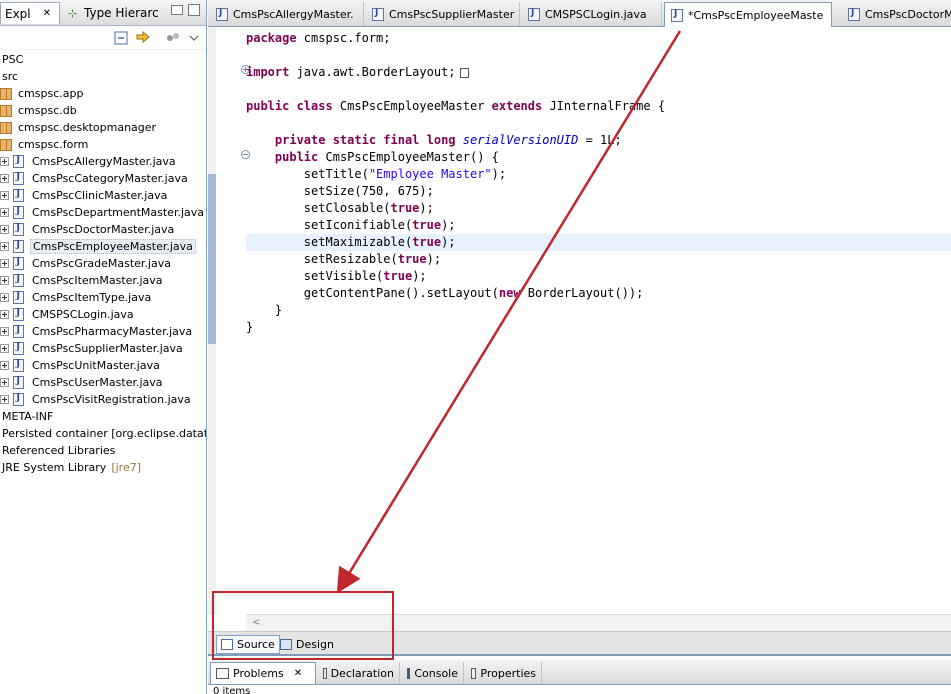 Image resolution: width=951 pixels, height=694 pixels. Describe the element at coordinates (452, 14) in the screenshot. I see `tab-label: CmsPscSupplierMaster` at that location.